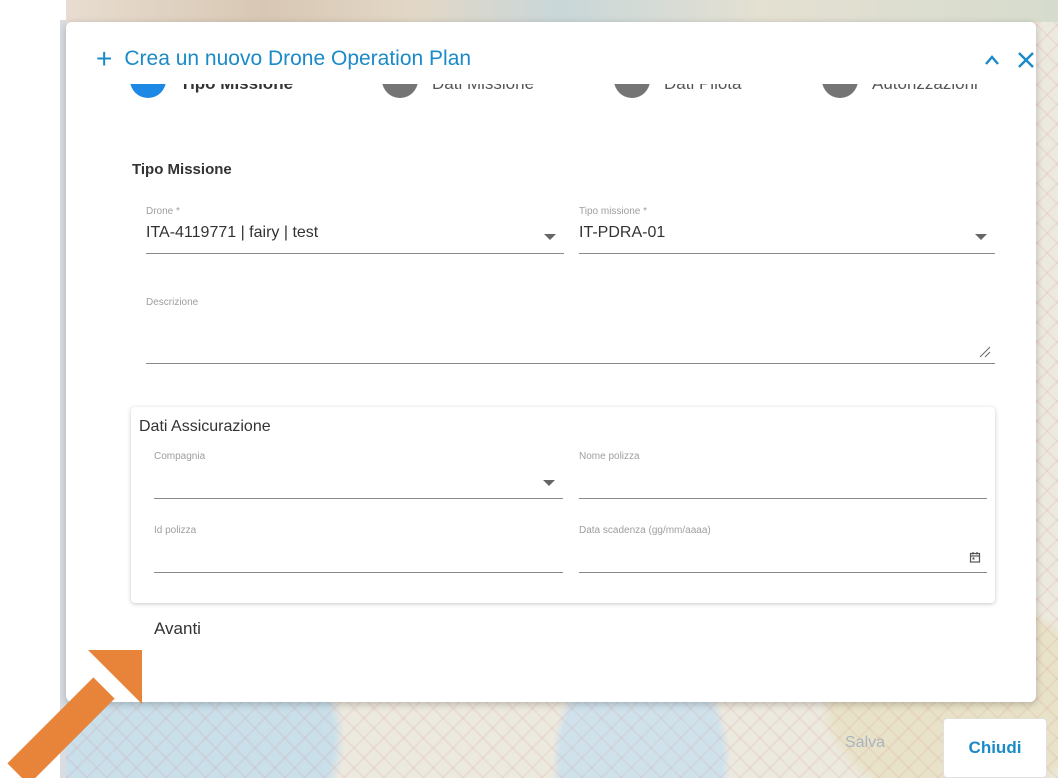 The image size is (1058, 778). What do you see at coordinates (995, 748) in the screenshot?
I see `close-button: Chiudi` at bounding box center [995, 748].